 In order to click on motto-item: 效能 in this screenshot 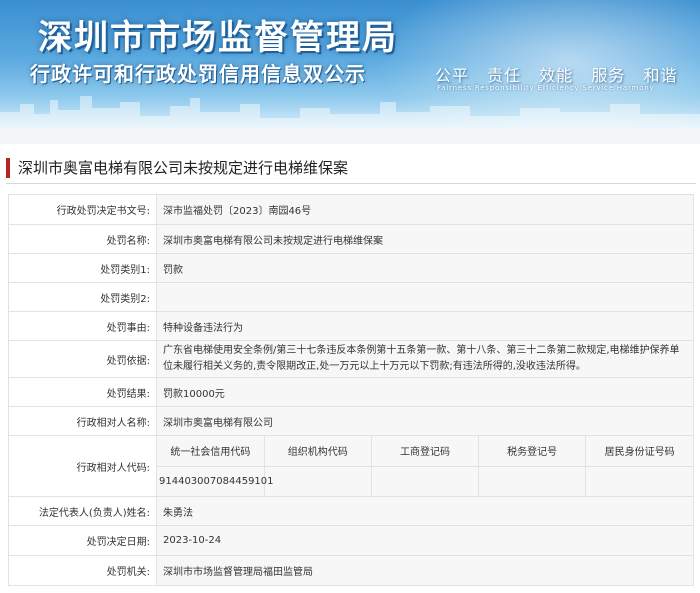, I will do `click(556, 75)`.